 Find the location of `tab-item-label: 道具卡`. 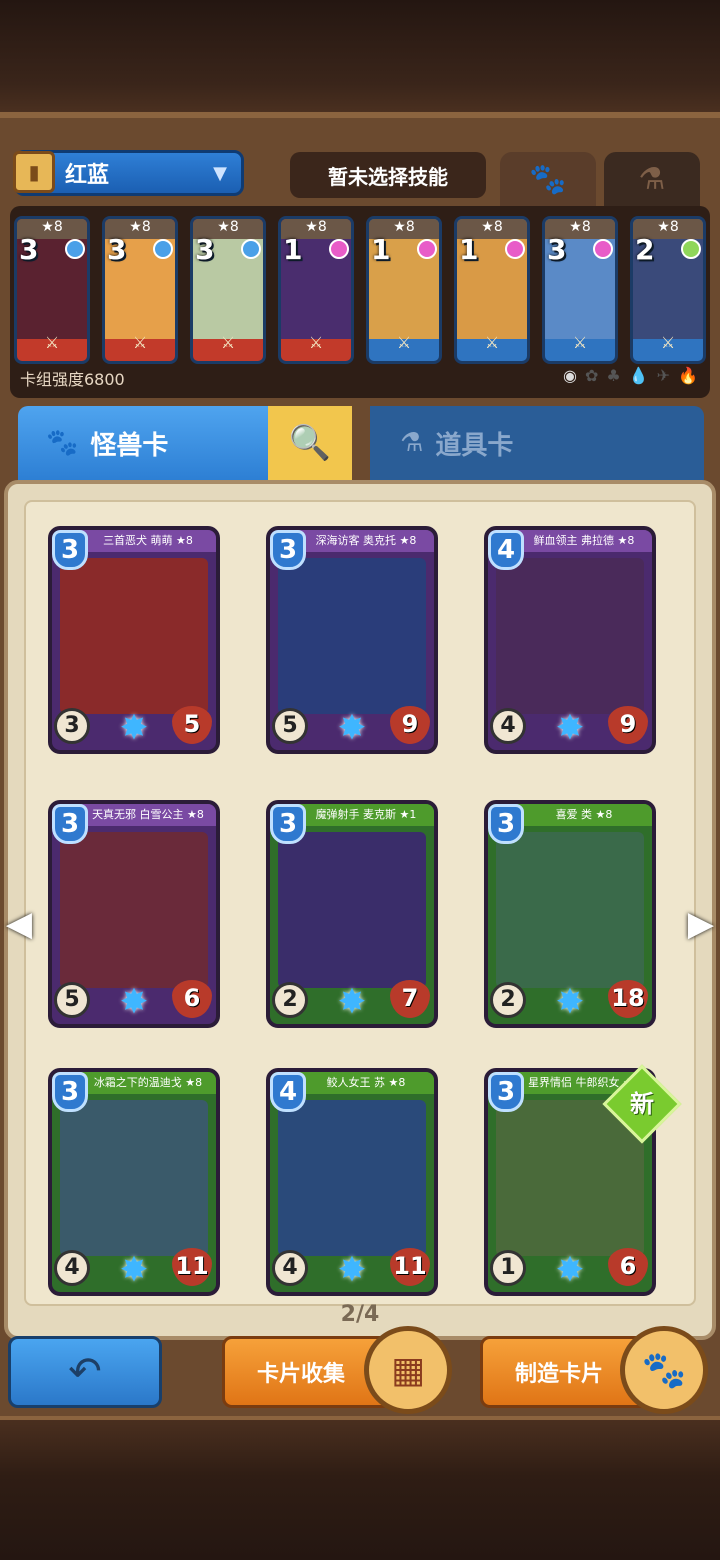

tab-item-label: 道具卡 is located at coordinates (474, 445).